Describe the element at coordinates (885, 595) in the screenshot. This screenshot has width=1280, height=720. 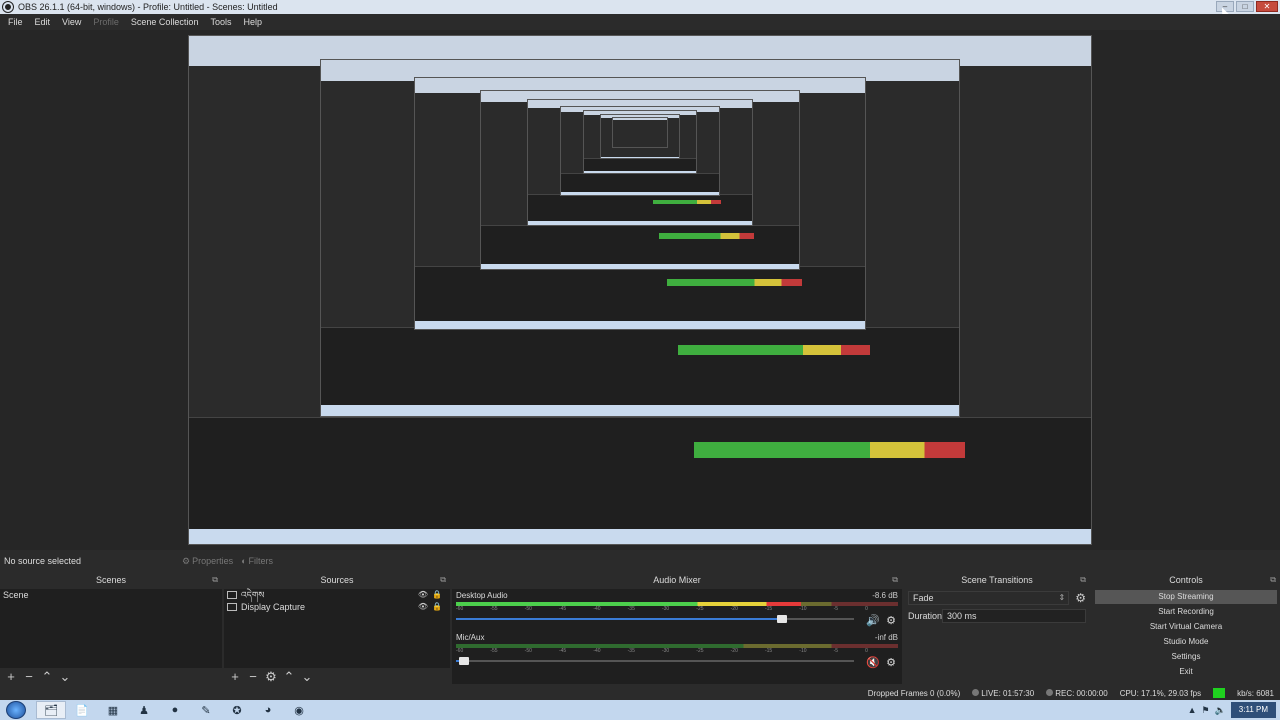
I see `channel-db: -8.6 dB` at that location.